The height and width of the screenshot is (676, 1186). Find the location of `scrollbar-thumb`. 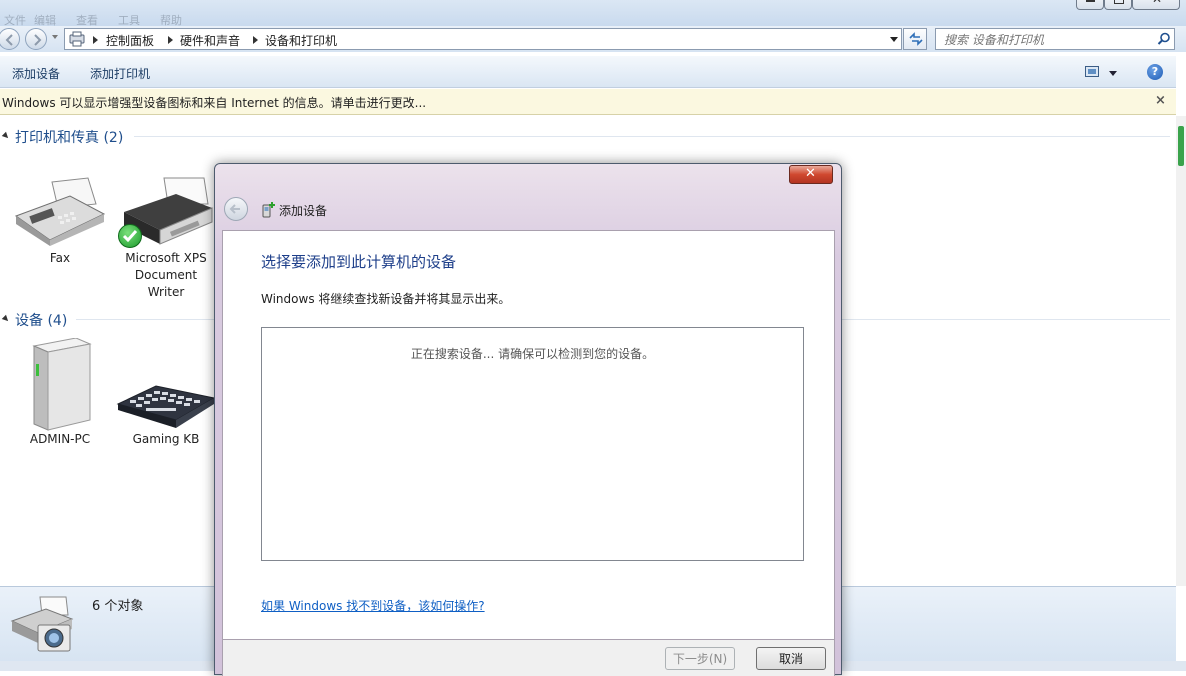

scrollbar-thumb is located at coordinates (1181, 146).